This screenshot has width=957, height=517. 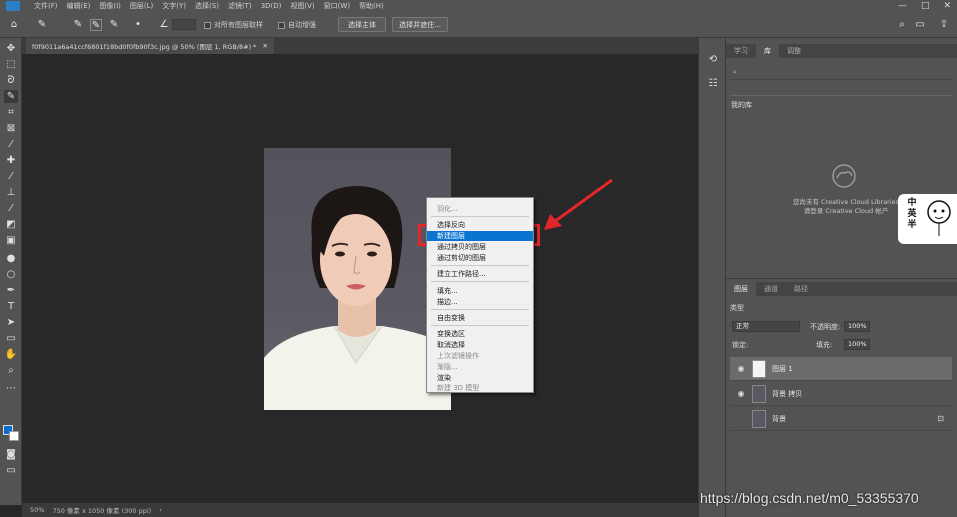 What do you see at coordinates (480, 388) in the screenshot?
I see `menu-item-new-3d: 新建 3D 模型` at bounding box center [480, 388].